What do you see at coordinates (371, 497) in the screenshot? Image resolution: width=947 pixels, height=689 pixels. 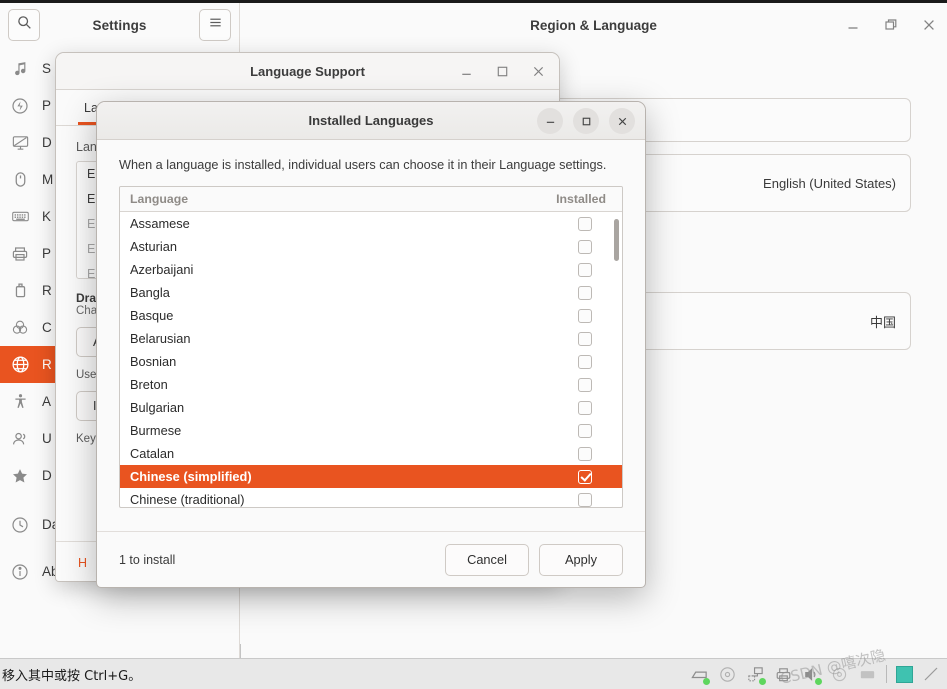 I see `table-row: Chinese (traditional)` at bounding box center [371, 497].